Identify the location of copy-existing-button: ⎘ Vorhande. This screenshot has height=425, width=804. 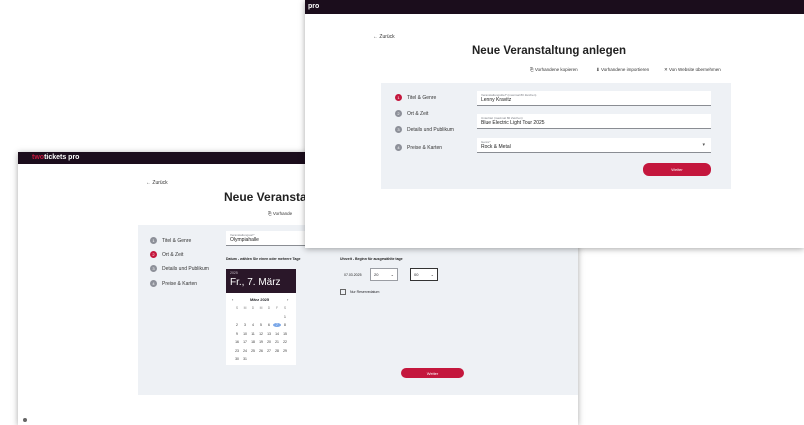
(280, 213).